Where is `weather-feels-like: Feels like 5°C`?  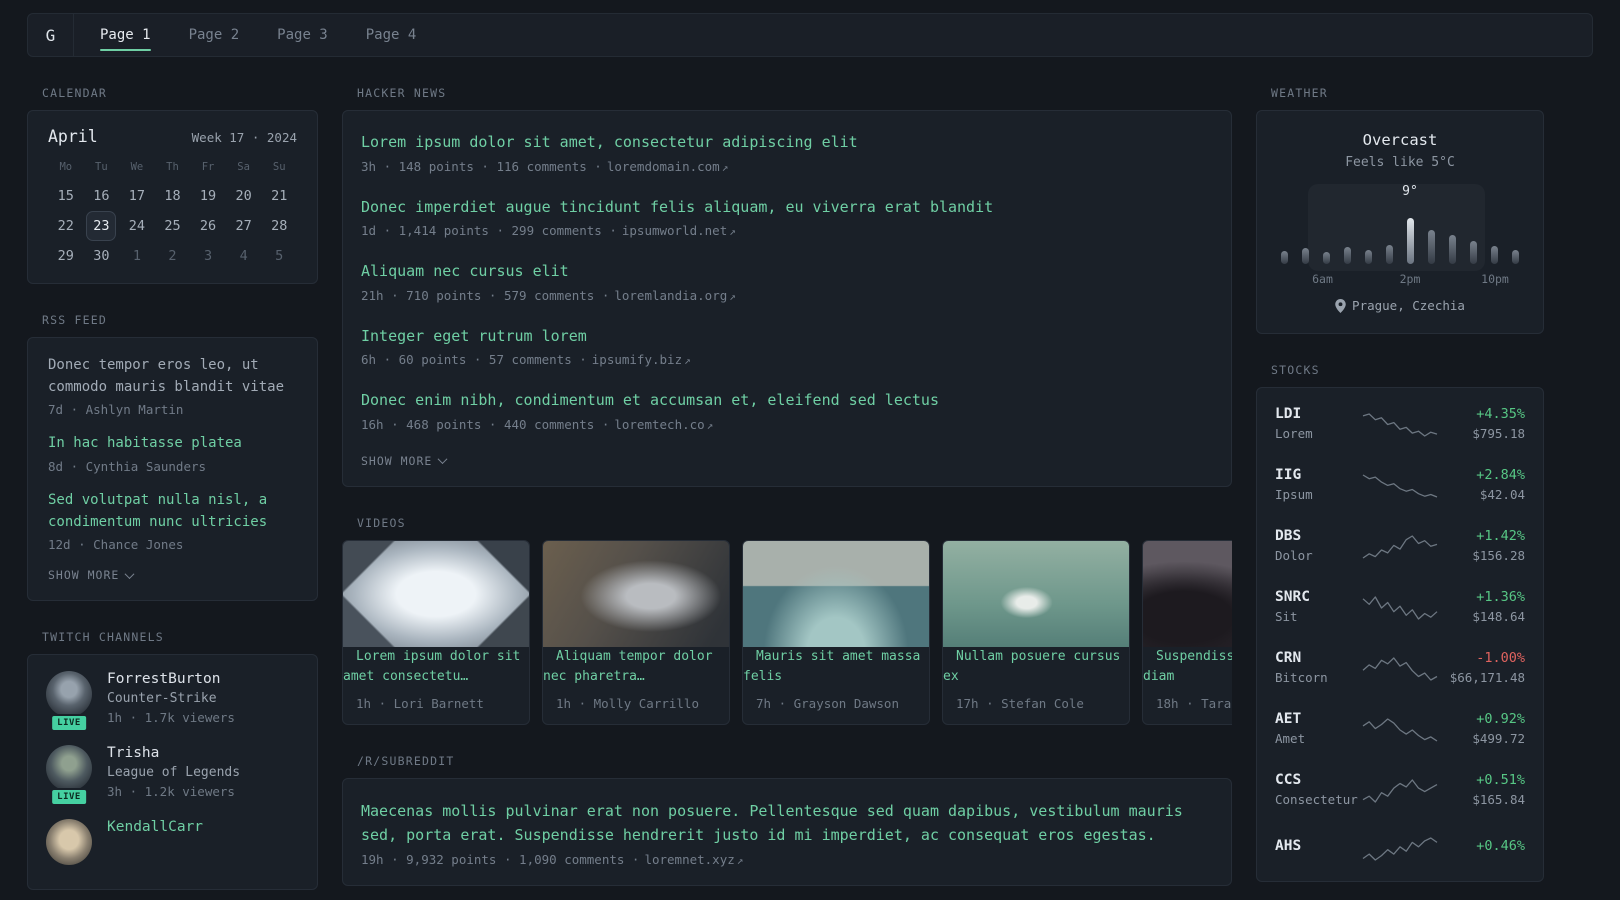
weather-feels-like: Feels like 5°C is located at coordinates (1400, 162).